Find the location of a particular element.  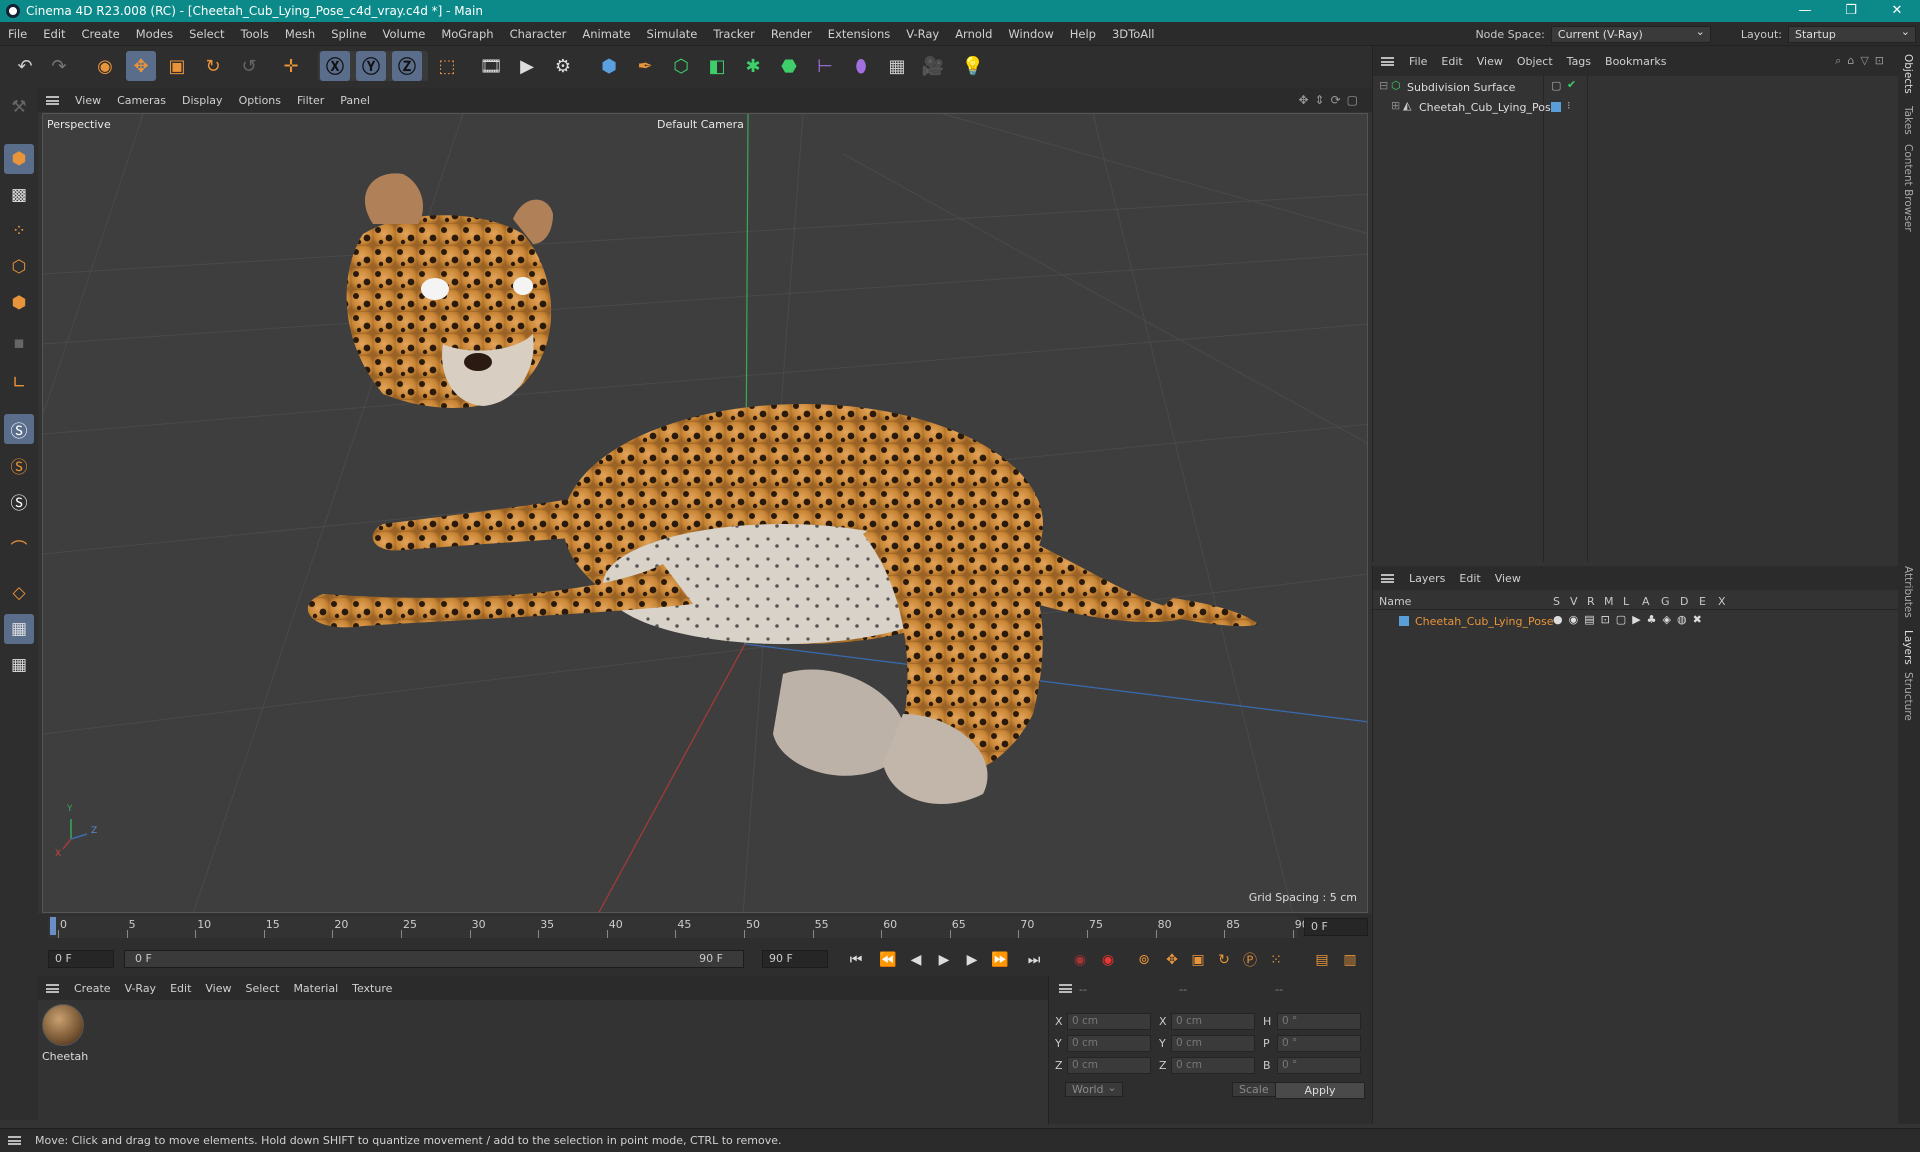

object-manager-tool-icons: ⌕⌂▽⊡ is located at coordinates (1862, 61).